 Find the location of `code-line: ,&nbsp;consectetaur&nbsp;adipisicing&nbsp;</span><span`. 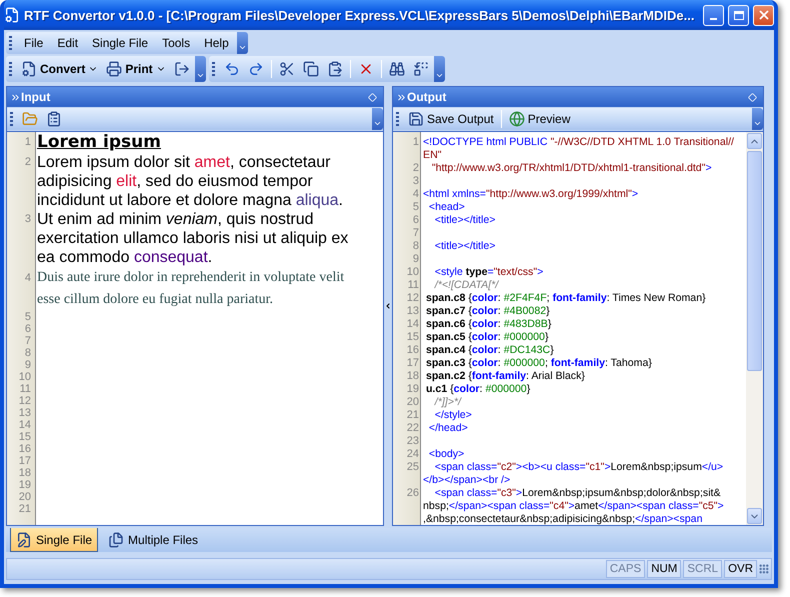

code-line: ,&nbsp;consectetaur&nbsp;adipisicing&nbsp;</span><span is located at coordinates (562, 519).